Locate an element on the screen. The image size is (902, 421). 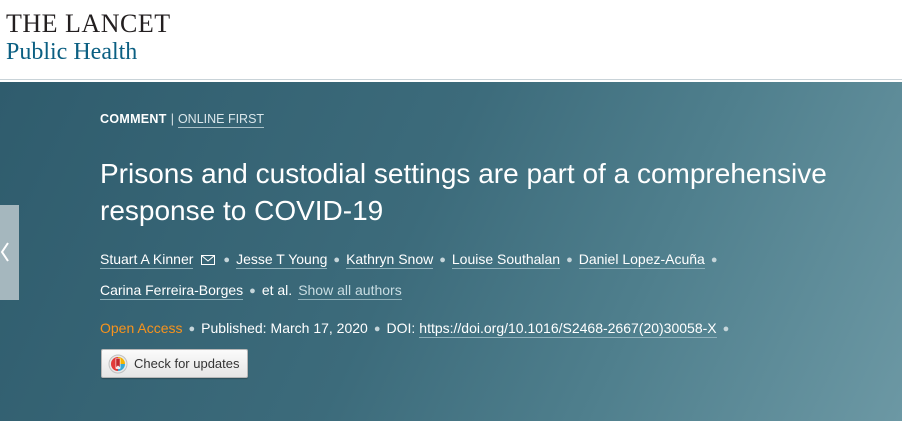
check-for-updates-icon is located at coordinates (118, 364).